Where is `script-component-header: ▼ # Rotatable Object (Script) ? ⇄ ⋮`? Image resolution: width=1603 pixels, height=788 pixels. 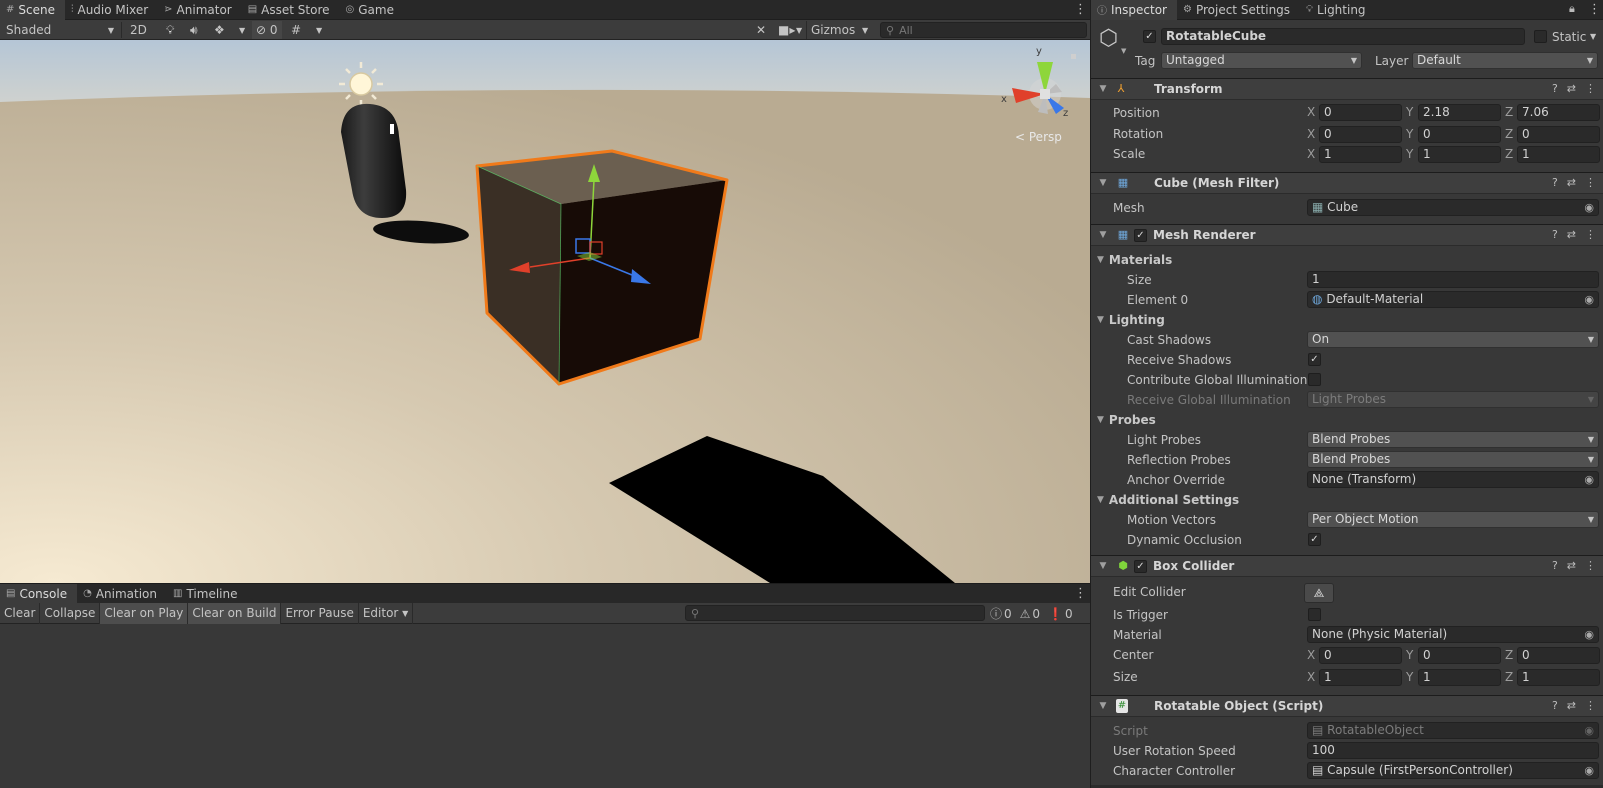
script-component-header: ▼ # Rotatable Object (Script) ? ⇄ ⋮ is located at coordinates (1347, 706).